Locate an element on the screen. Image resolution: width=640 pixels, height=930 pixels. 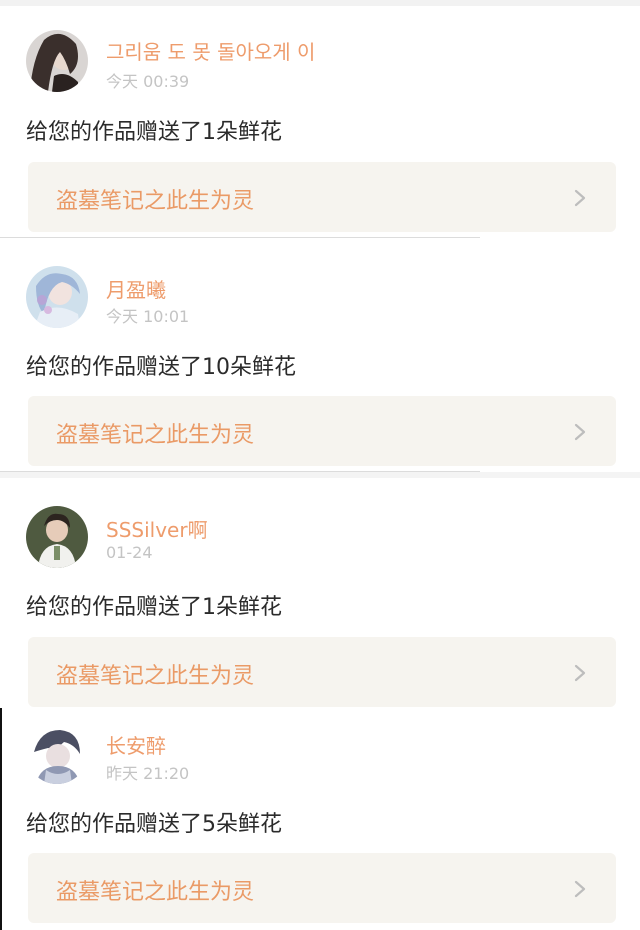
gift-message: 给您的作品赠送了5朵鲜花 is located at coordinates (154, 824).